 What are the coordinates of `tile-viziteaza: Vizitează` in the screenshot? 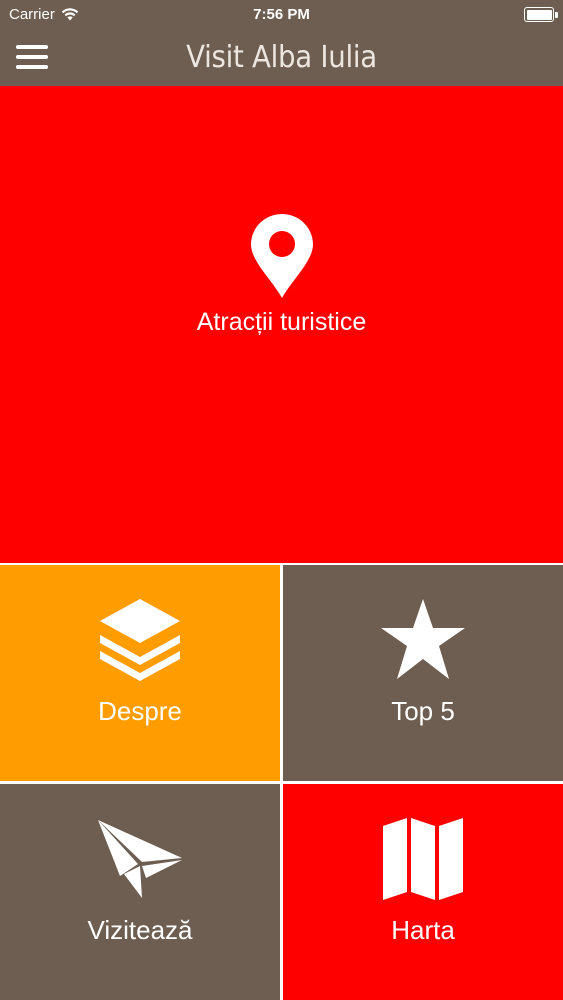 It's located at (140, 892).